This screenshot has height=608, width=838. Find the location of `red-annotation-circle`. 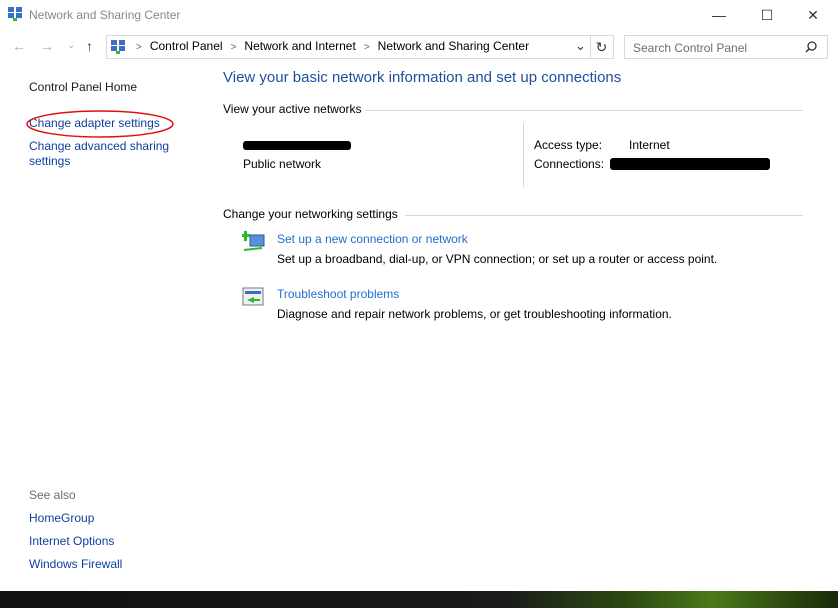

red-annotation-circle is located at coordinates (100, 124).